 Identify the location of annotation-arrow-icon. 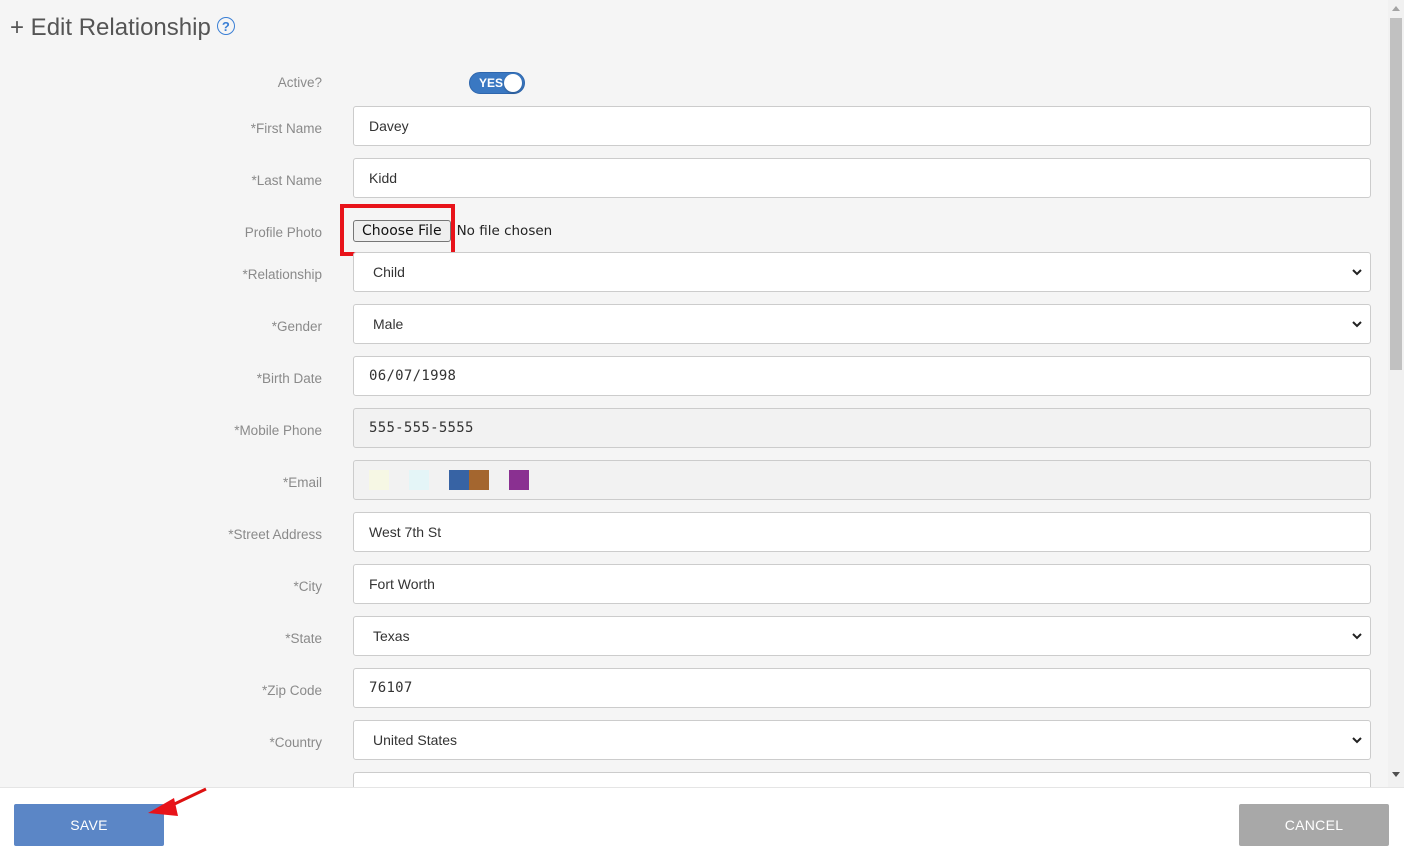
(177, 801).